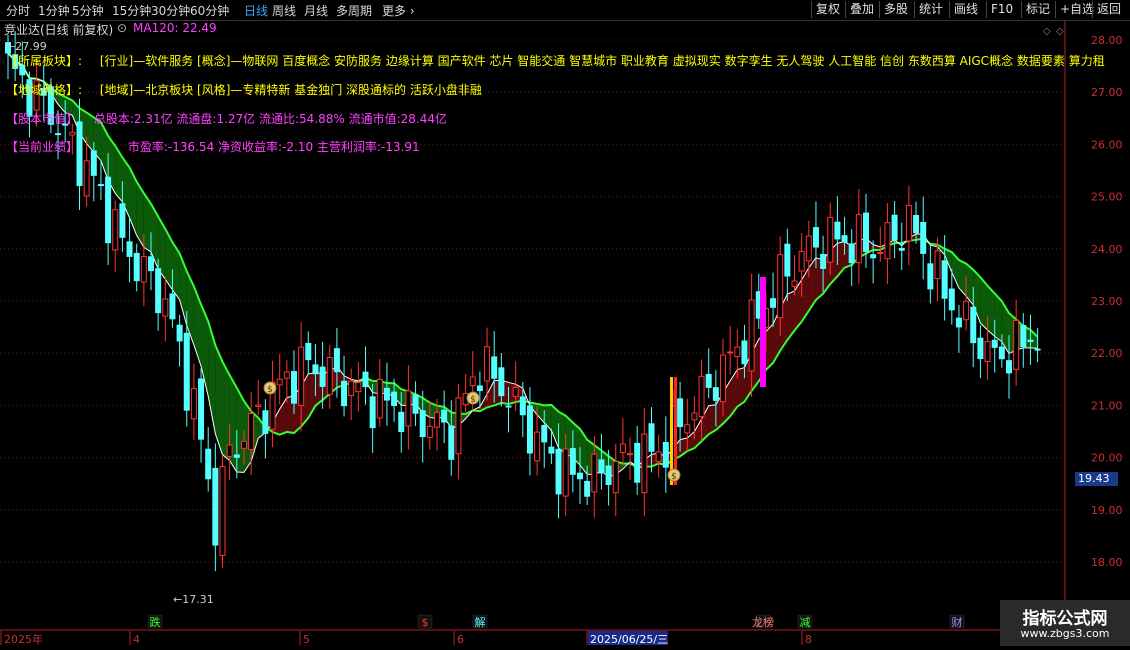  What do you see at coordinates (1107, 249) in the screenshot?
I see `y-tick-label: 24.00` at bounding box center [1107, 249].